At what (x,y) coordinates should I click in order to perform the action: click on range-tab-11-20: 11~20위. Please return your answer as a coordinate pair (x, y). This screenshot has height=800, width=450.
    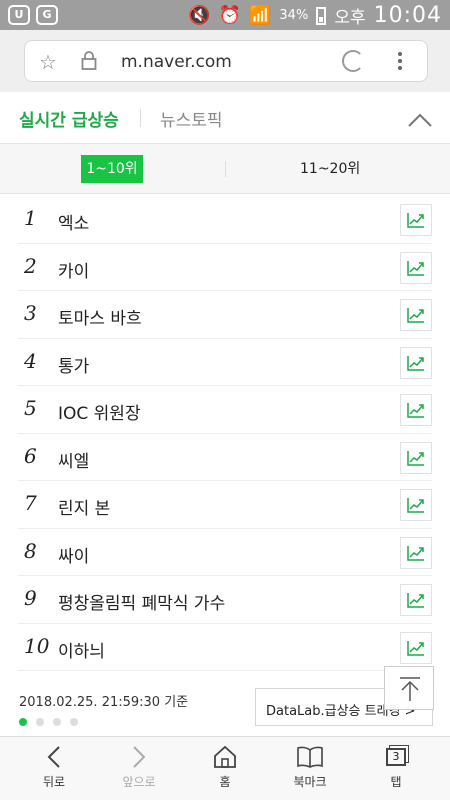
    Looking at the image, I should click on (330, 168).